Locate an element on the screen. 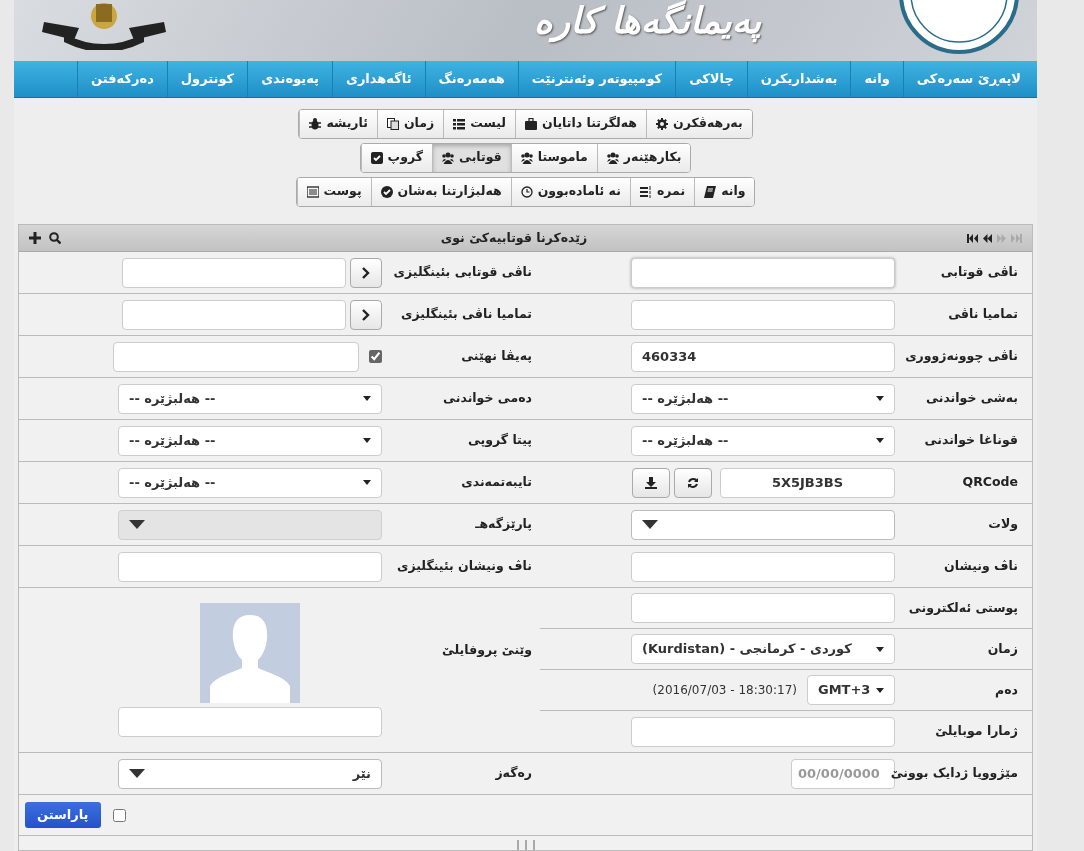 The width and height of the screenshot is (1084, 851). translate-icon is located at coordinates (392, 123).